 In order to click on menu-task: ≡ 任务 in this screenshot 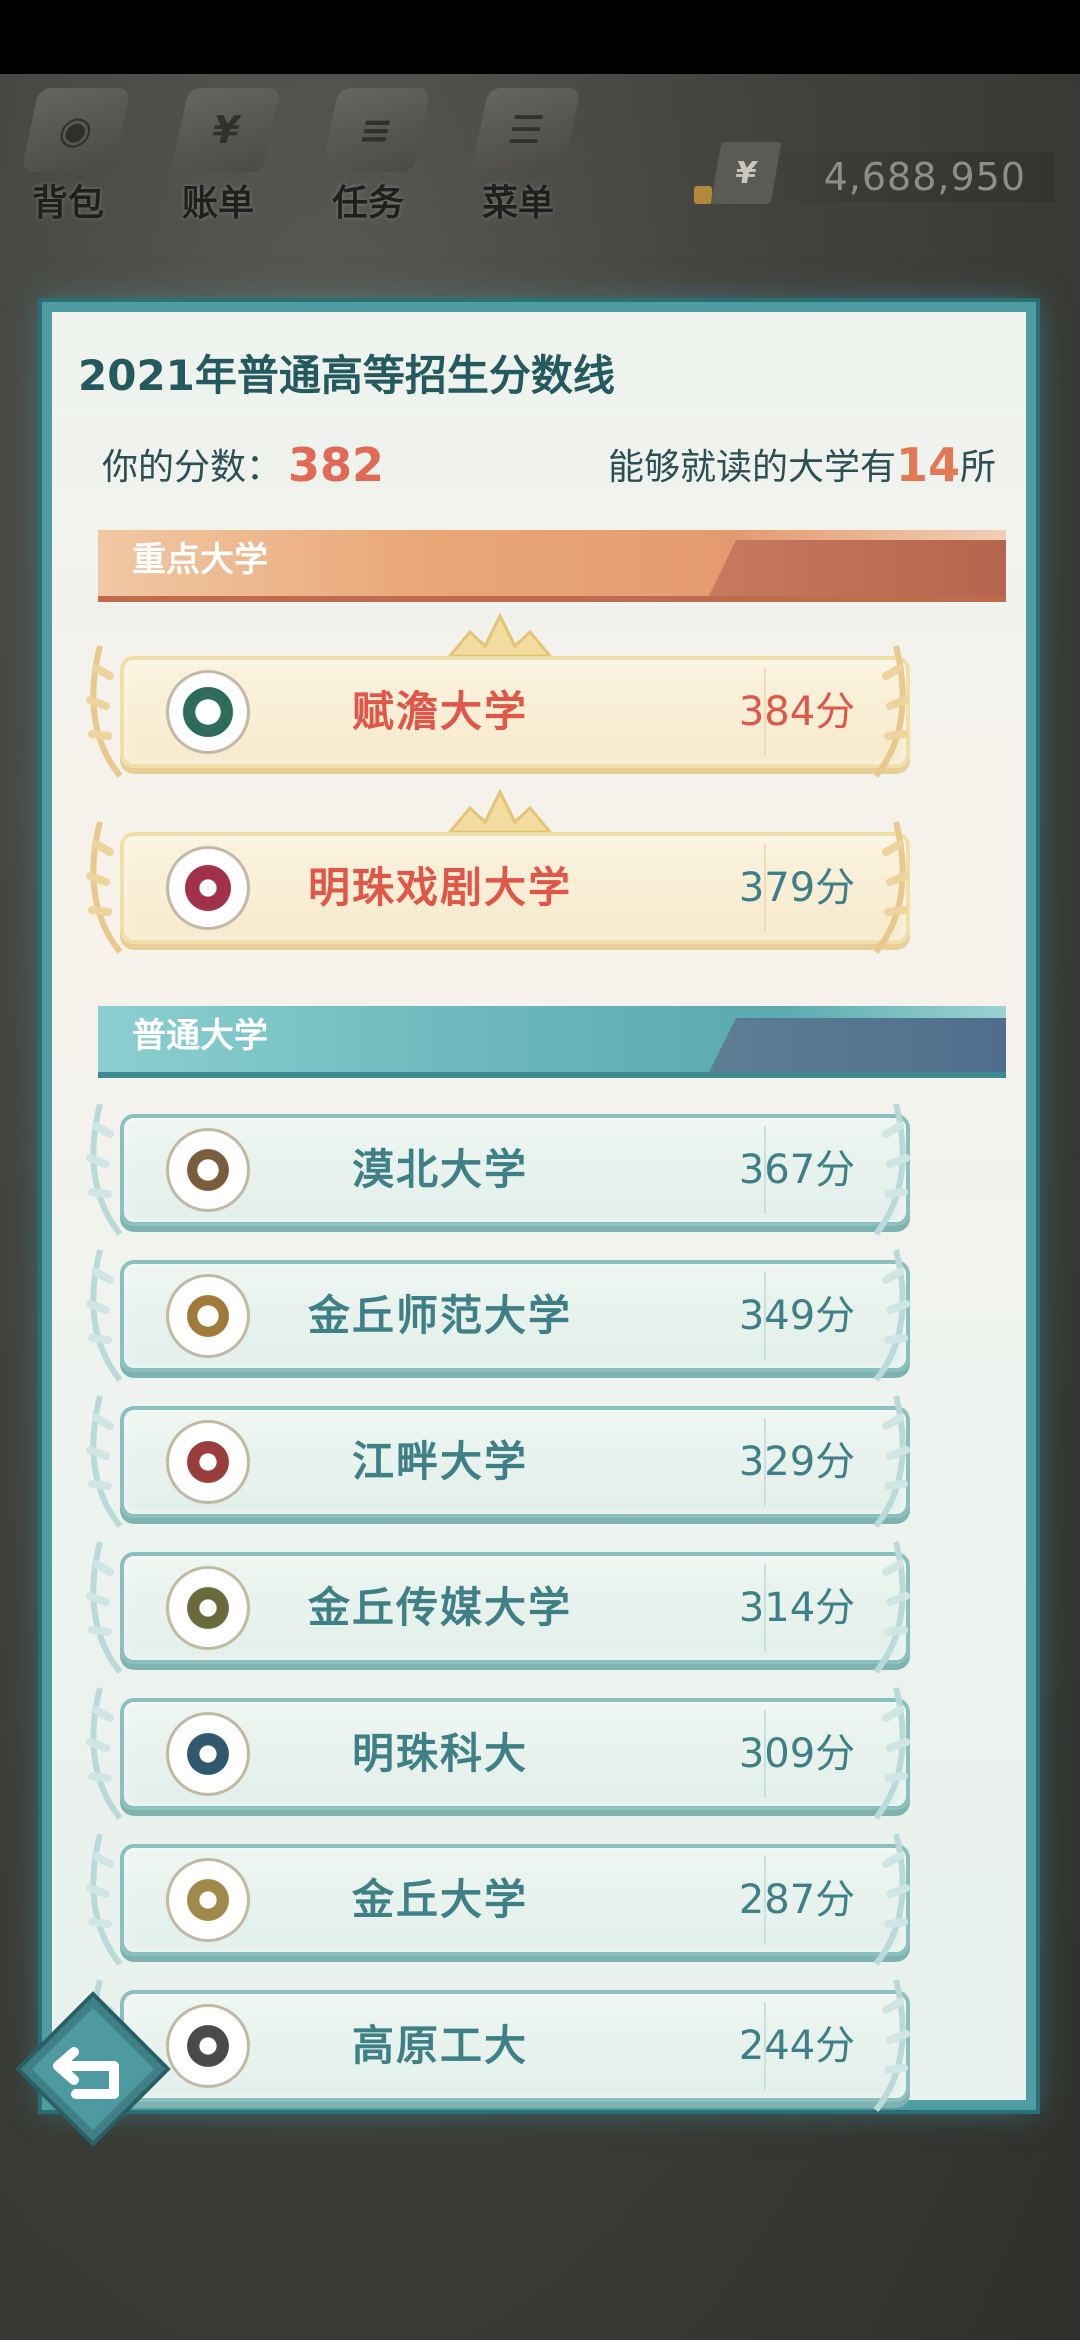, I will do `click(370, 159)`.